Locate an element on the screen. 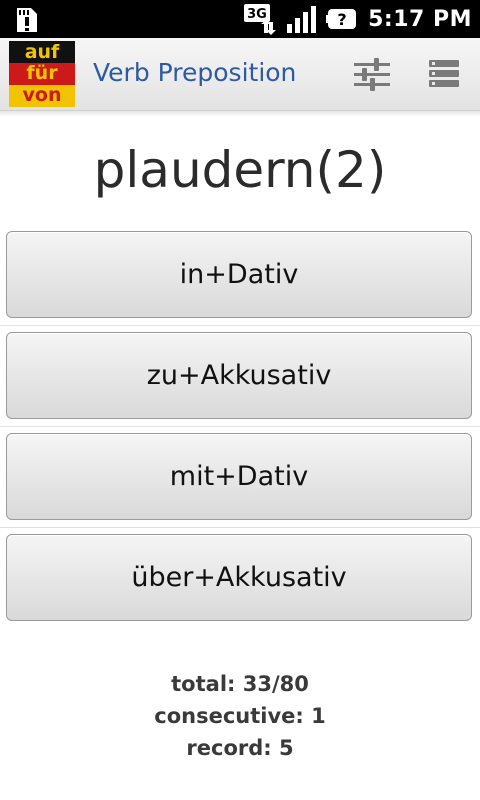  verb-word: plaudern(2) is located at coordinates (240, 170).